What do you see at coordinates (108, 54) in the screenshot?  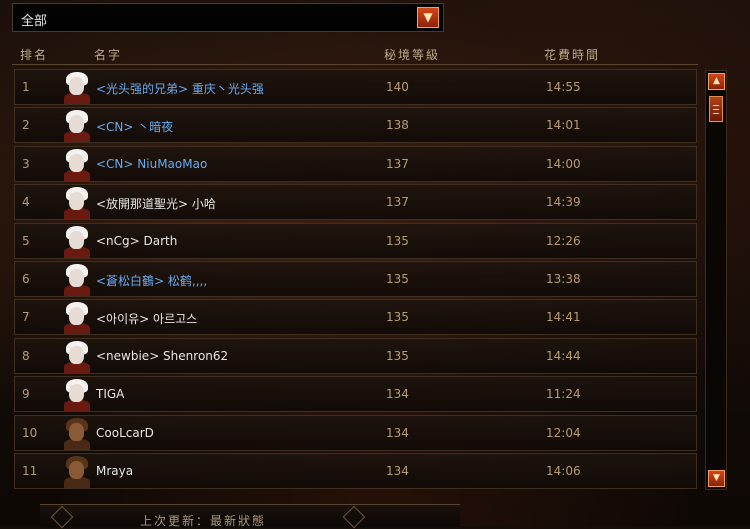 I see `column-header-name: 名字` at bounding box center [108, 54].